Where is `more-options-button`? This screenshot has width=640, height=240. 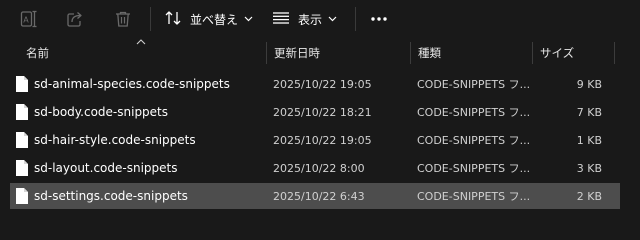 more-options-button is located at coordinates (379, 19).